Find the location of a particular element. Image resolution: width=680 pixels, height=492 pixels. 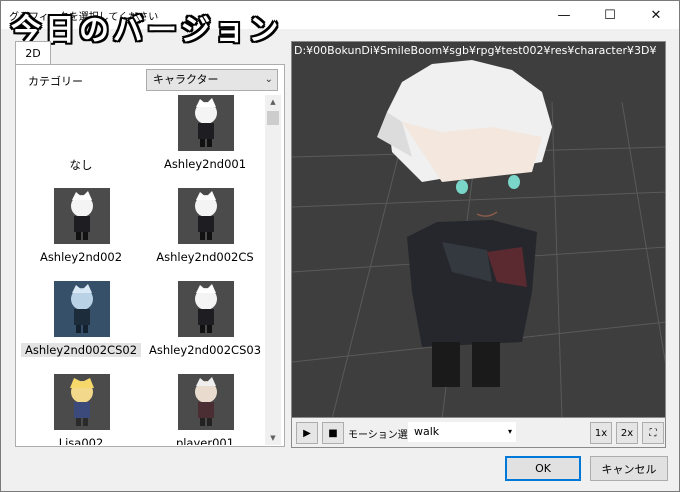

ok-button: OK is located at coordinates (543, 468).